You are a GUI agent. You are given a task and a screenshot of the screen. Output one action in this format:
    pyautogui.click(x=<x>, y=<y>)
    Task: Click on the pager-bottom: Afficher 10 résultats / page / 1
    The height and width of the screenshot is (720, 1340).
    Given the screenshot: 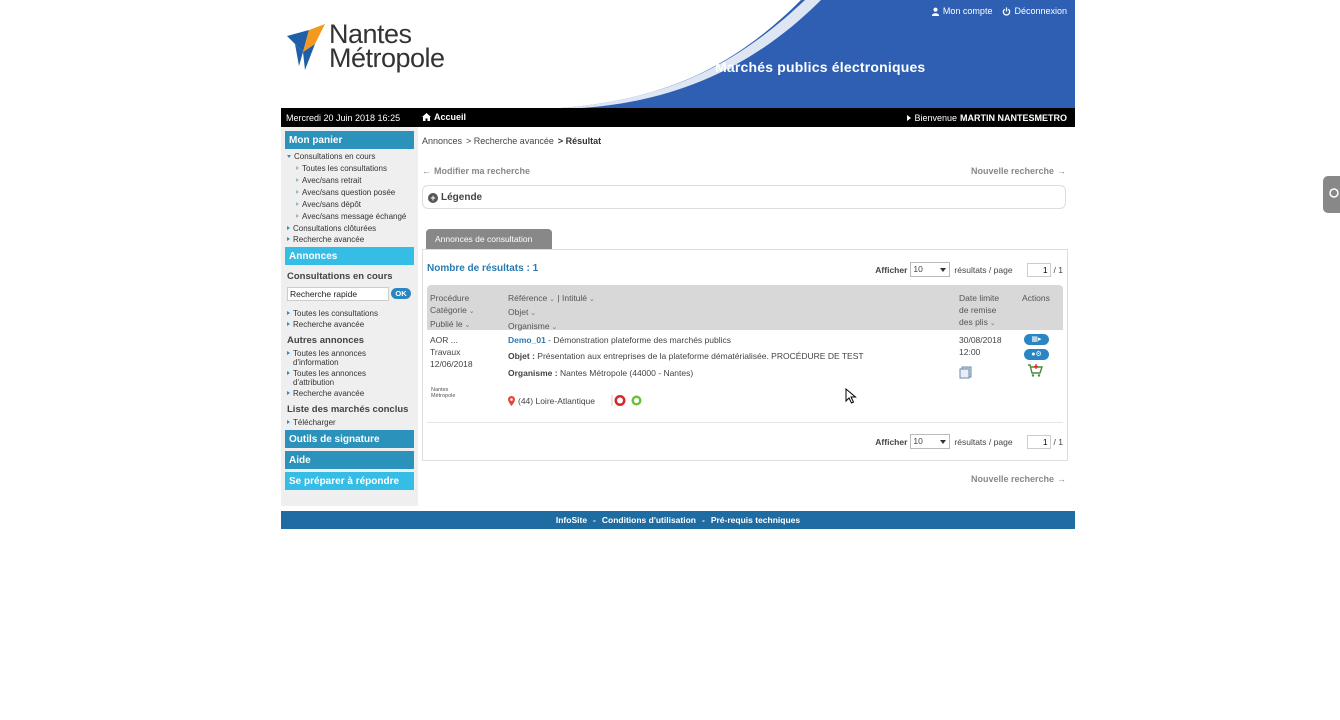 What is the action you would take?
    pyautogui.click(x=969, y=441)
    